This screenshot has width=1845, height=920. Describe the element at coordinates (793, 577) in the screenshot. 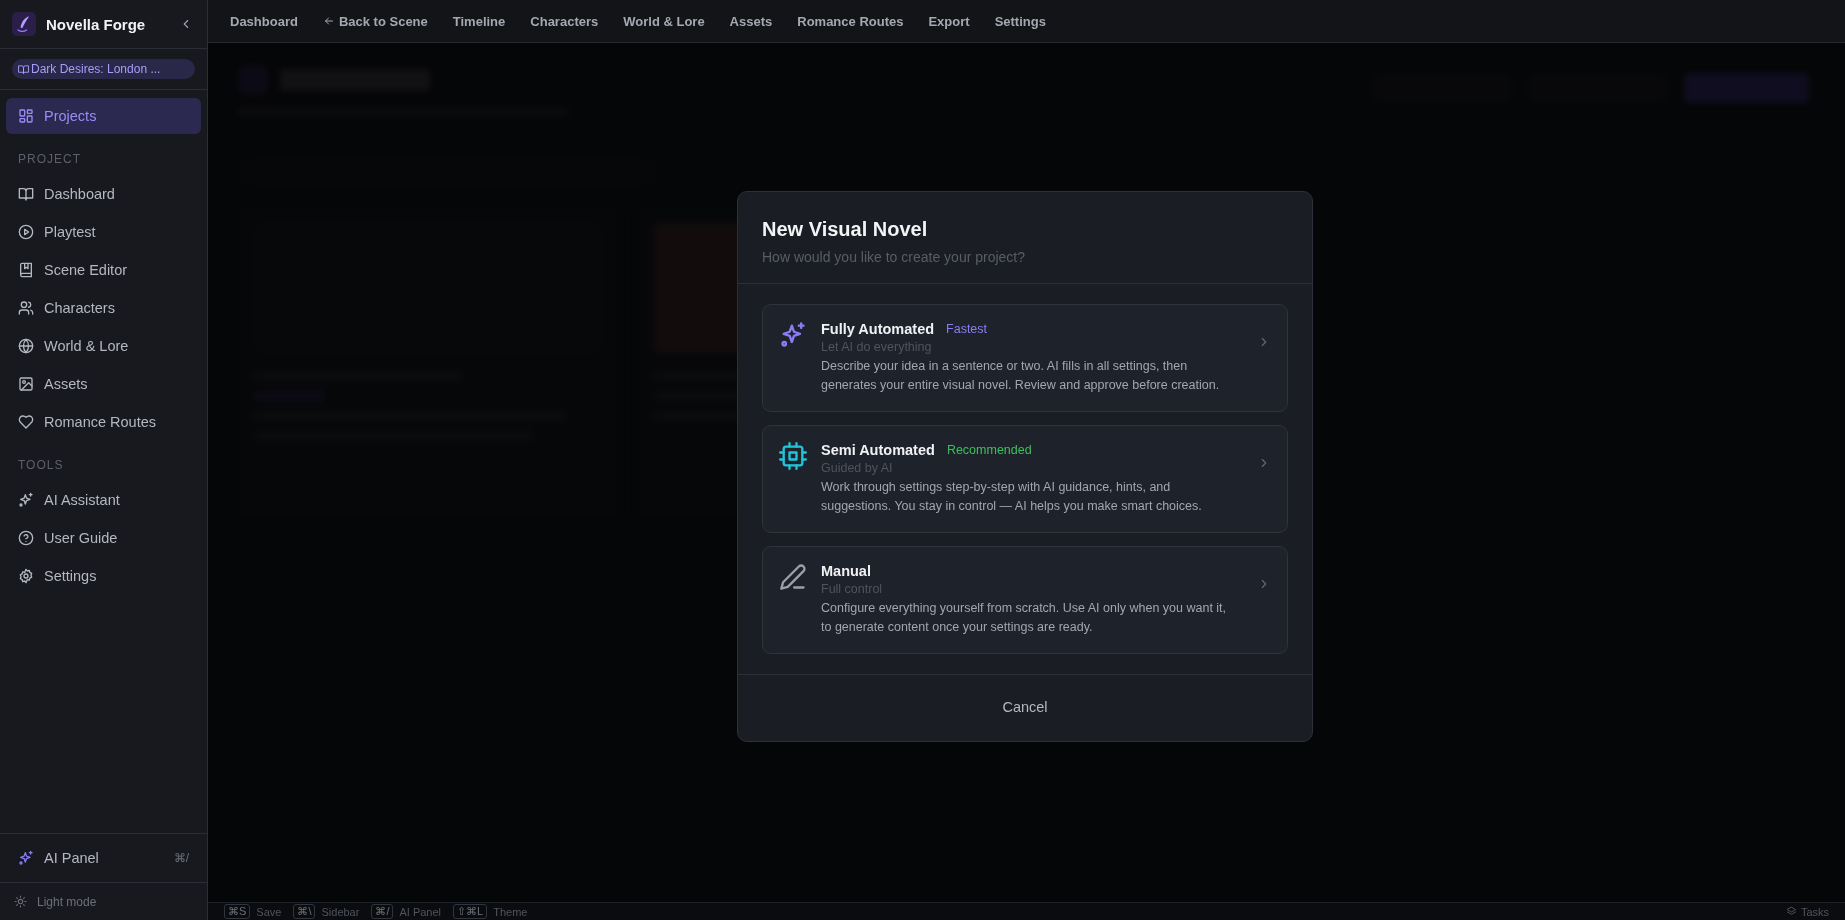

I see `pen-icon` at that location.